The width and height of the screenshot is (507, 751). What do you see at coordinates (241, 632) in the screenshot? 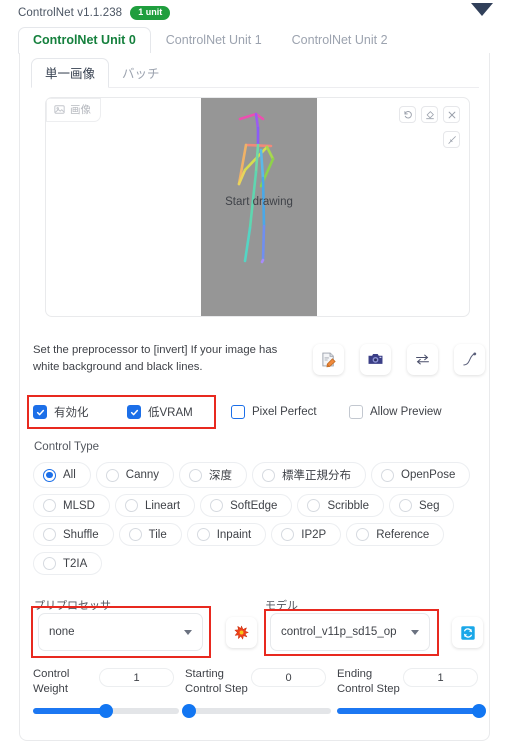
I see `run-preprocessor-button` at bounding box center [241, 632].